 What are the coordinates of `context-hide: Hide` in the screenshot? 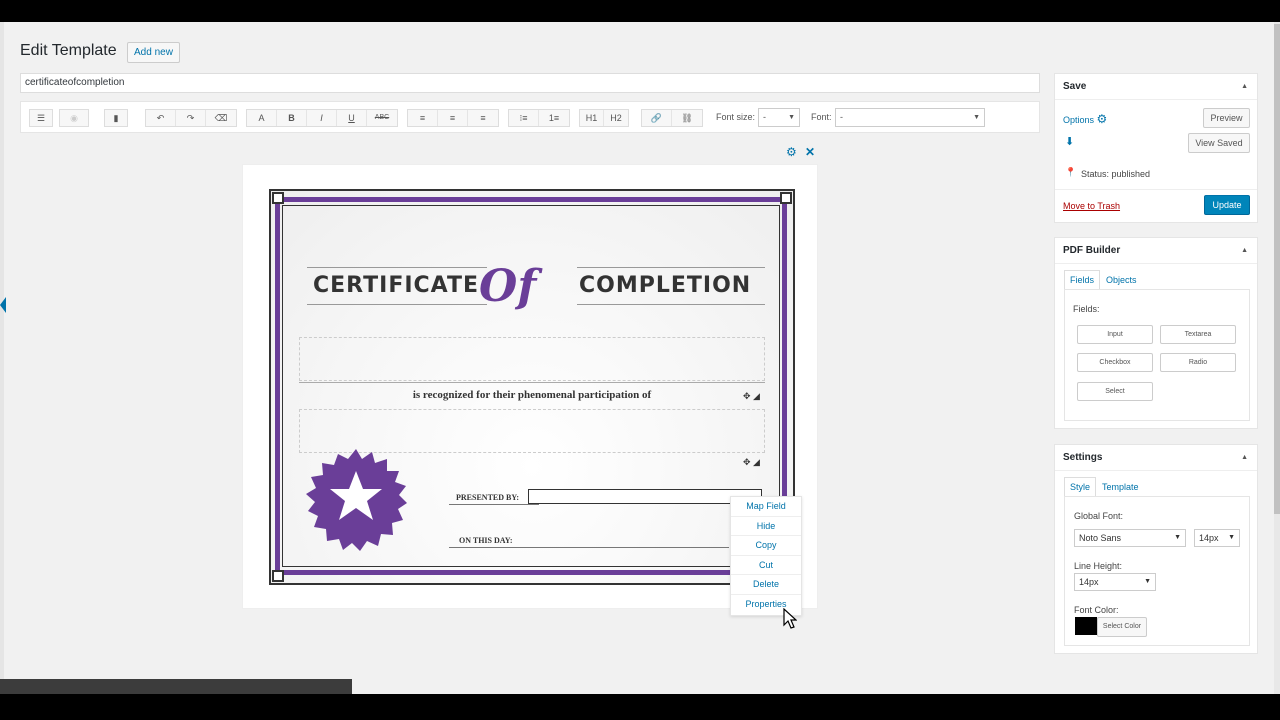 It's located at (766, 527).